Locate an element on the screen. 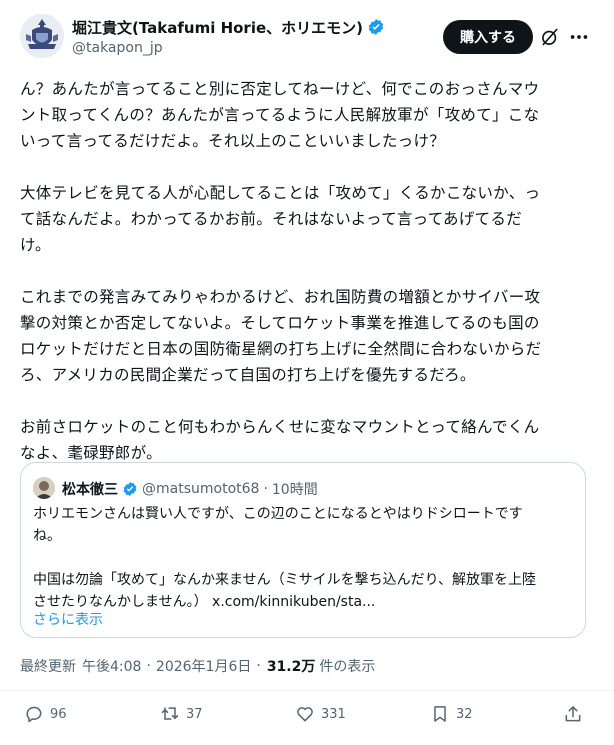 This screenshot has height=745, width=614. share-button is located at coordinates (576, 714).